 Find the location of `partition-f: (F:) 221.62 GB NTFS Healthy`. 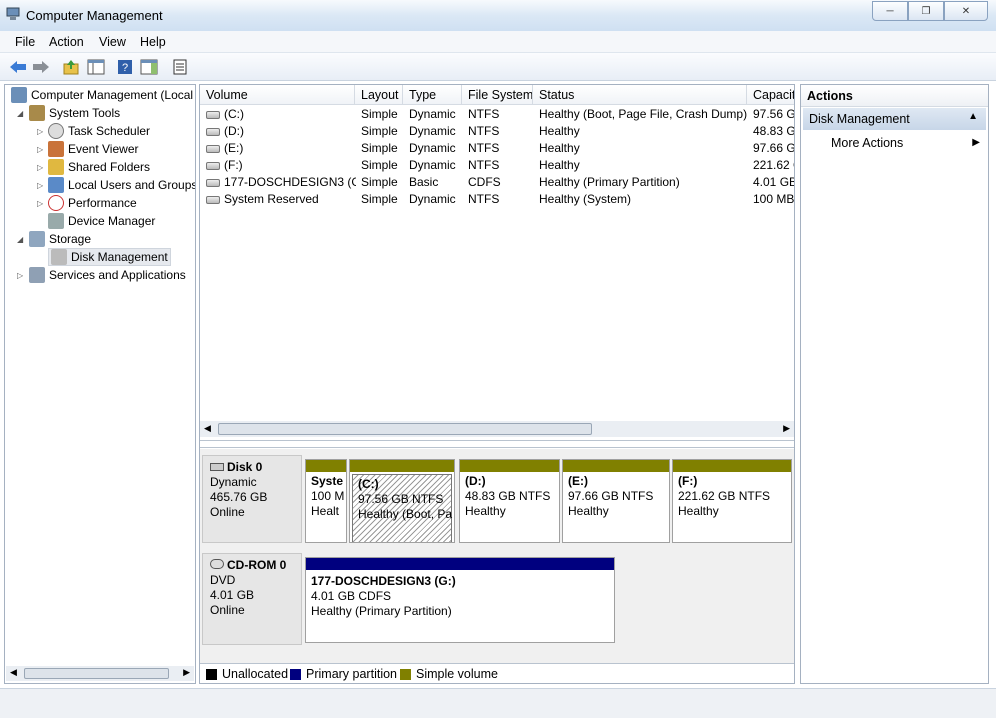

partition-f: (F:) 221.62 GB NTFS Healthy is located at coordinates (732, 501).